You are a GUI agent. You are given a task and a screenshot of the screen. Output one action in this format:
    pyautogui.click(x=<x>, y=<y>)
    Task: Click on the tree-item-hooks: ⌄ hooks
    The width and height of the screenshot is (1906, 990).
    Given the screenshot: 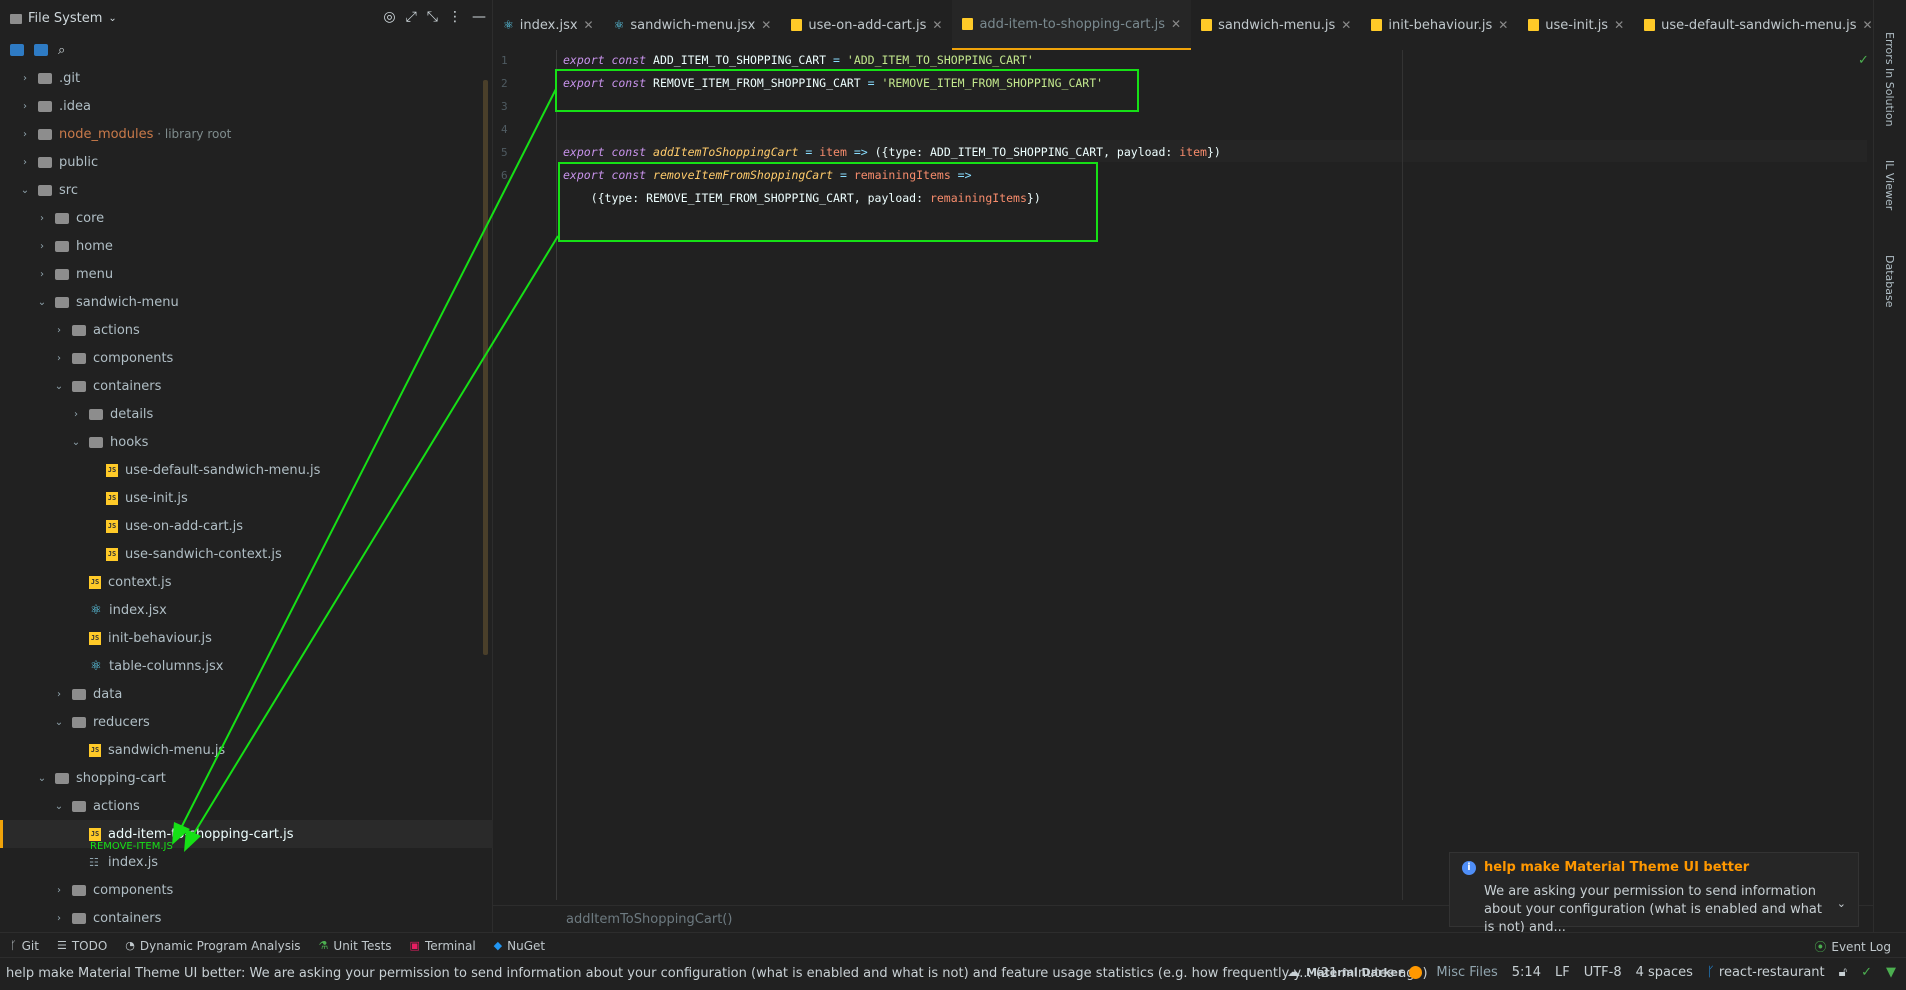 What is the action you would take?
    pyautogui.click(x=277, y=442)
    